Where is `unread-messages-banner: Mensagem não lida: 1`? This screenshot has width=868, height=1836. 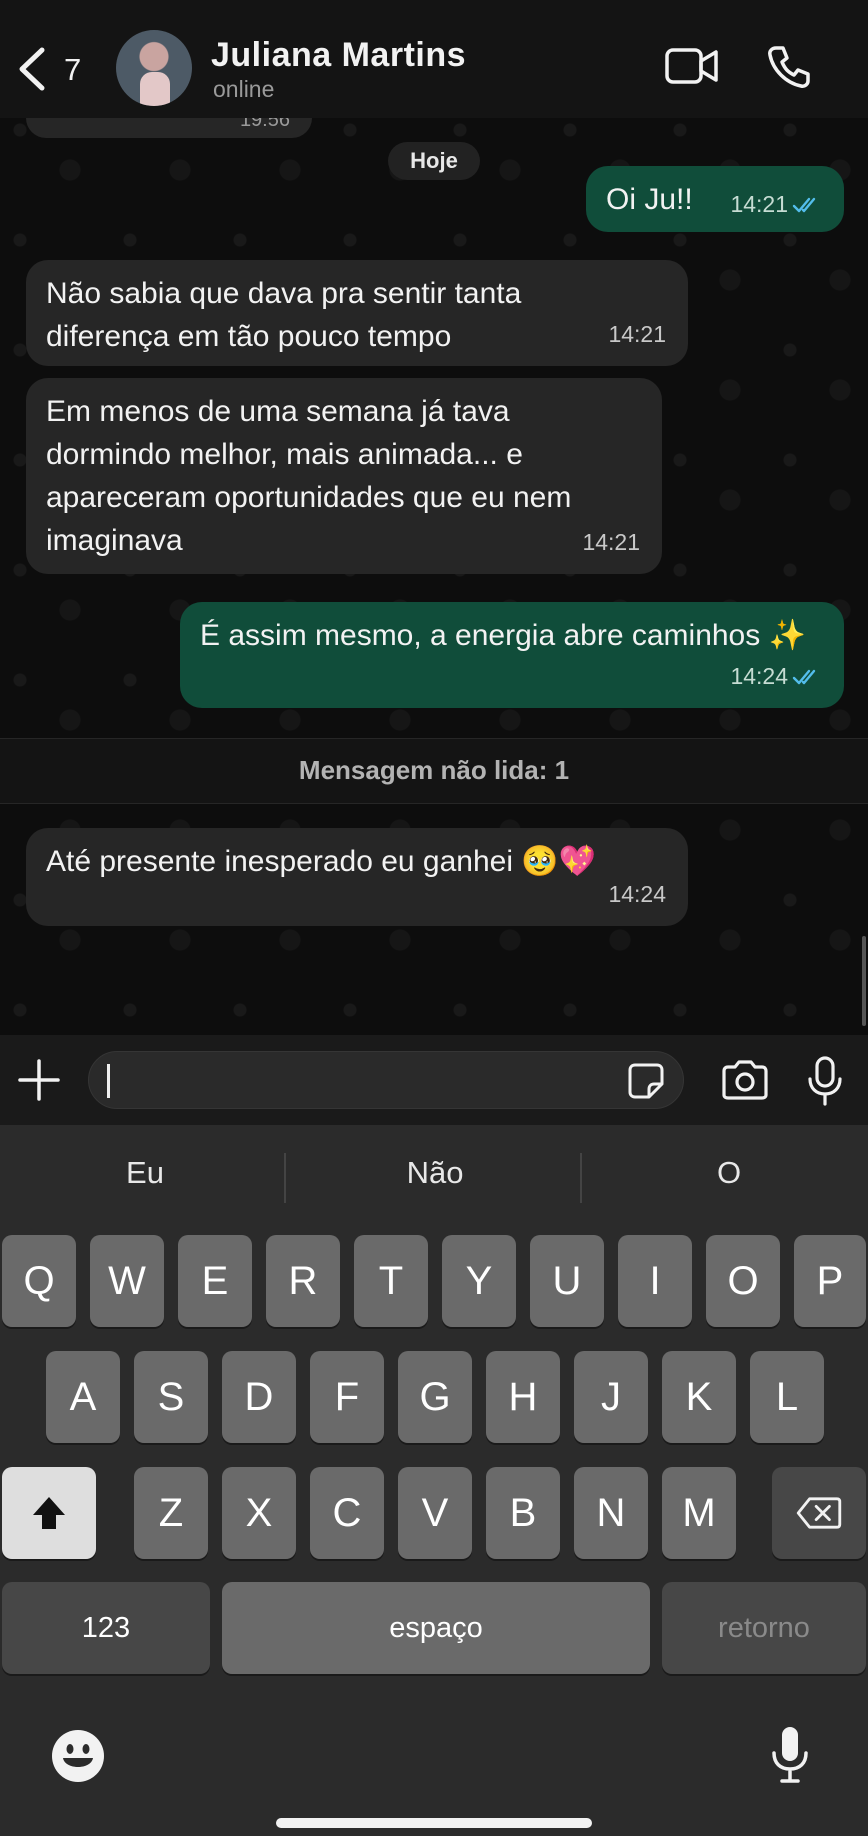
unread-messages-banner: Mensagem não lida: 1 is located at coordinates (434, 771).